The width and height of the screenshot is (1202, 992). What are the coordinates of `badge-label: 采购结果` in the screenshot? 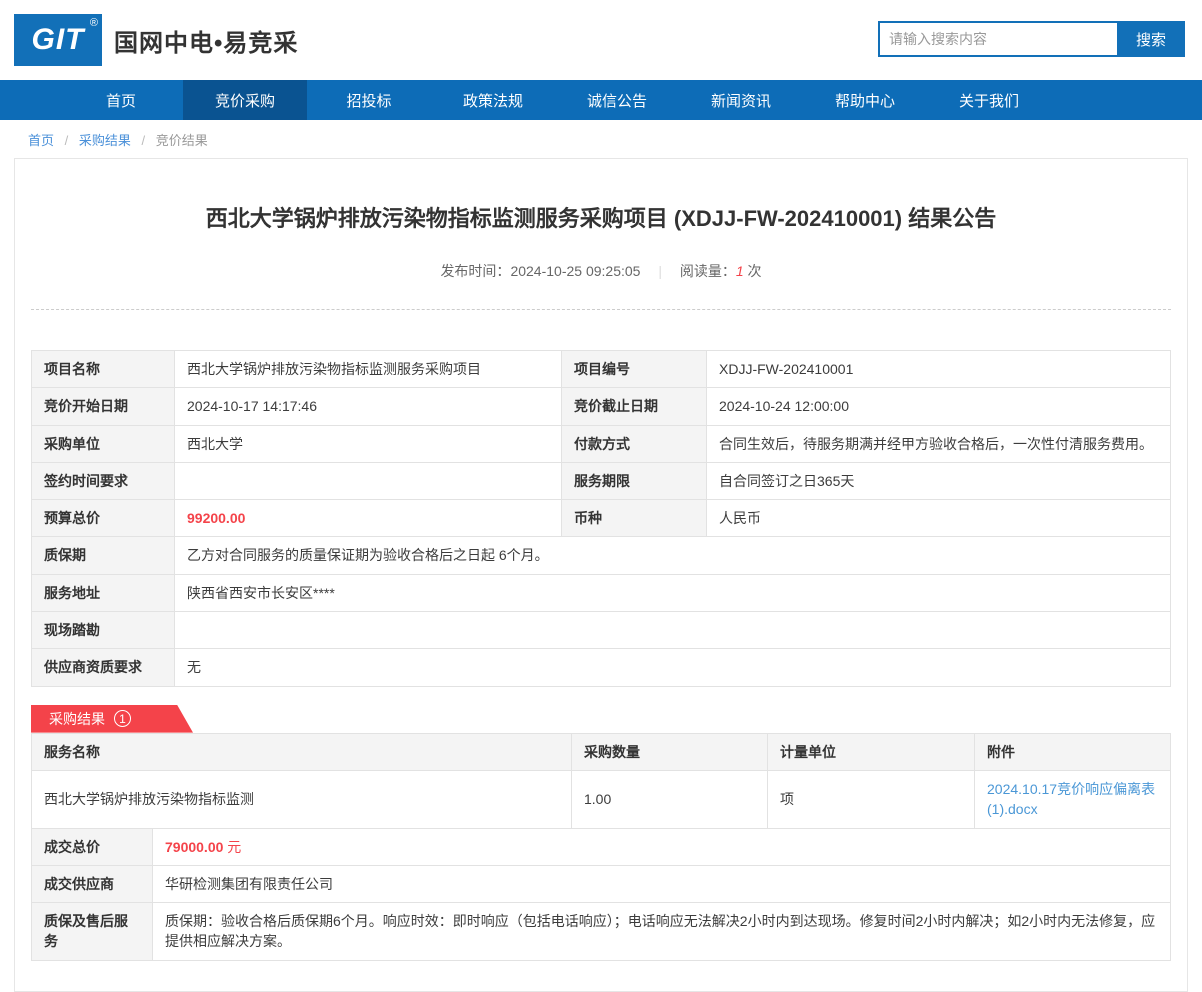 It's located at (77, 718).